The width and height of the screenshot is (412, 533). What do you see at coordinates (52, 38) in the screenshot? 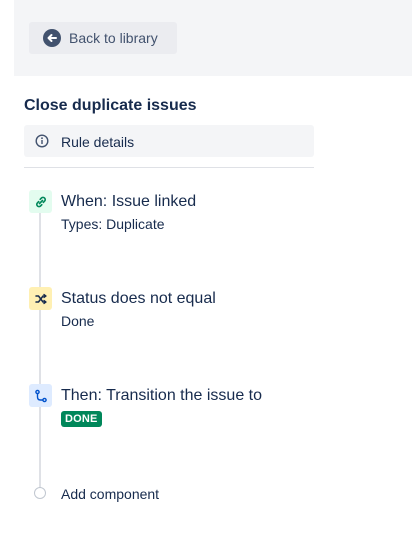
I see `arrow-left-icon` at bounding box center [52, 38].